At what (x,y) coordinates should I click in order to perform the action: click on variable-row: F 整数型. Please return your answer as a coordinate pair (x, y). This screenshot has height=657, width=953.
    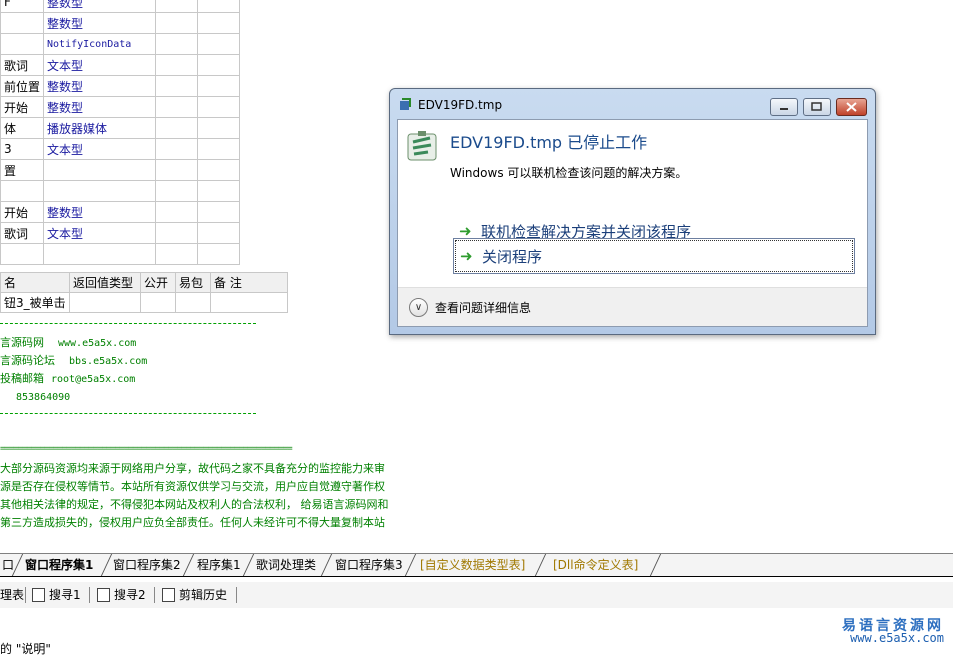
    Looking at the image, I should click on (120, 6).